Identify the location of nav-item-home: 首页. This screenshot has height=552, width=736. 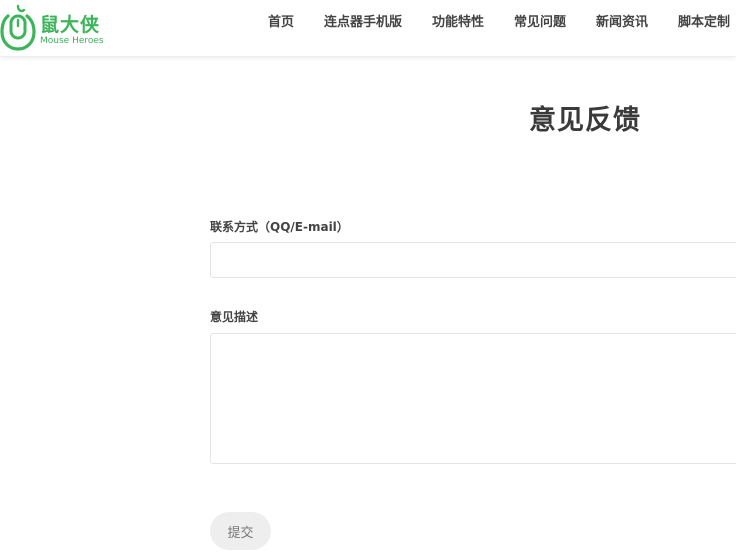
(281, 24).